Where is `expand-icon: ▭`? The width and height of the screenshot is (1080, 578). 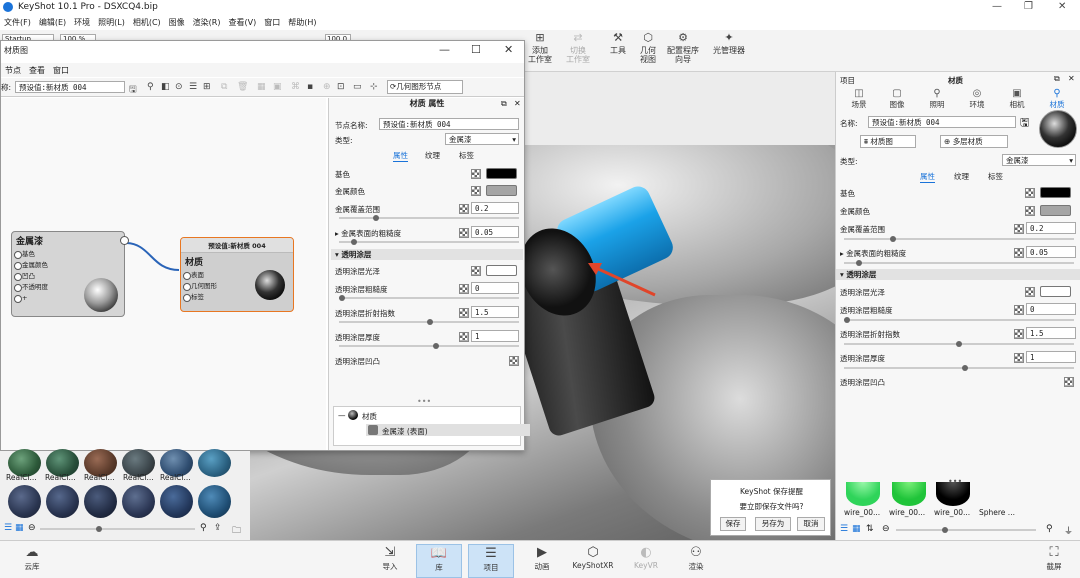 expand-icon: ▭ is located at coordinates (357, 87).